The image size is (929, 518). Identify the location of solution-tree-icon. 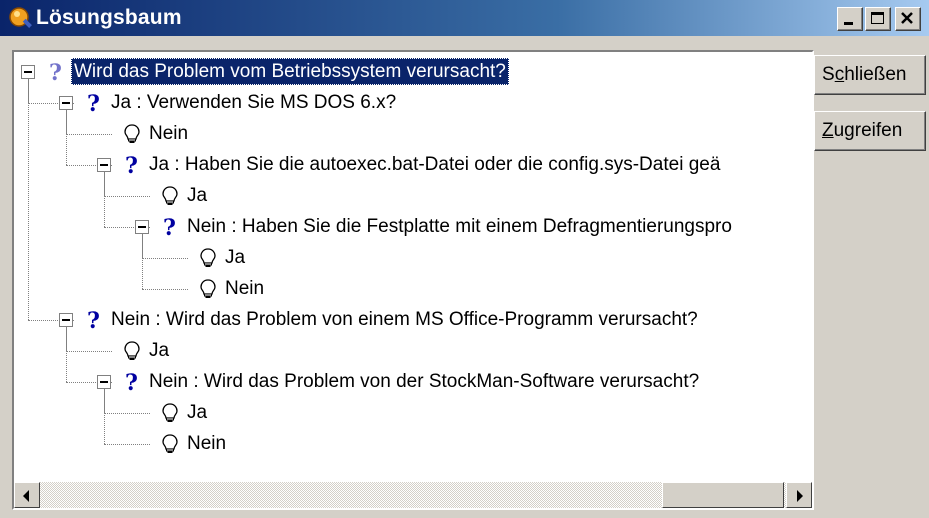
(20, 17).